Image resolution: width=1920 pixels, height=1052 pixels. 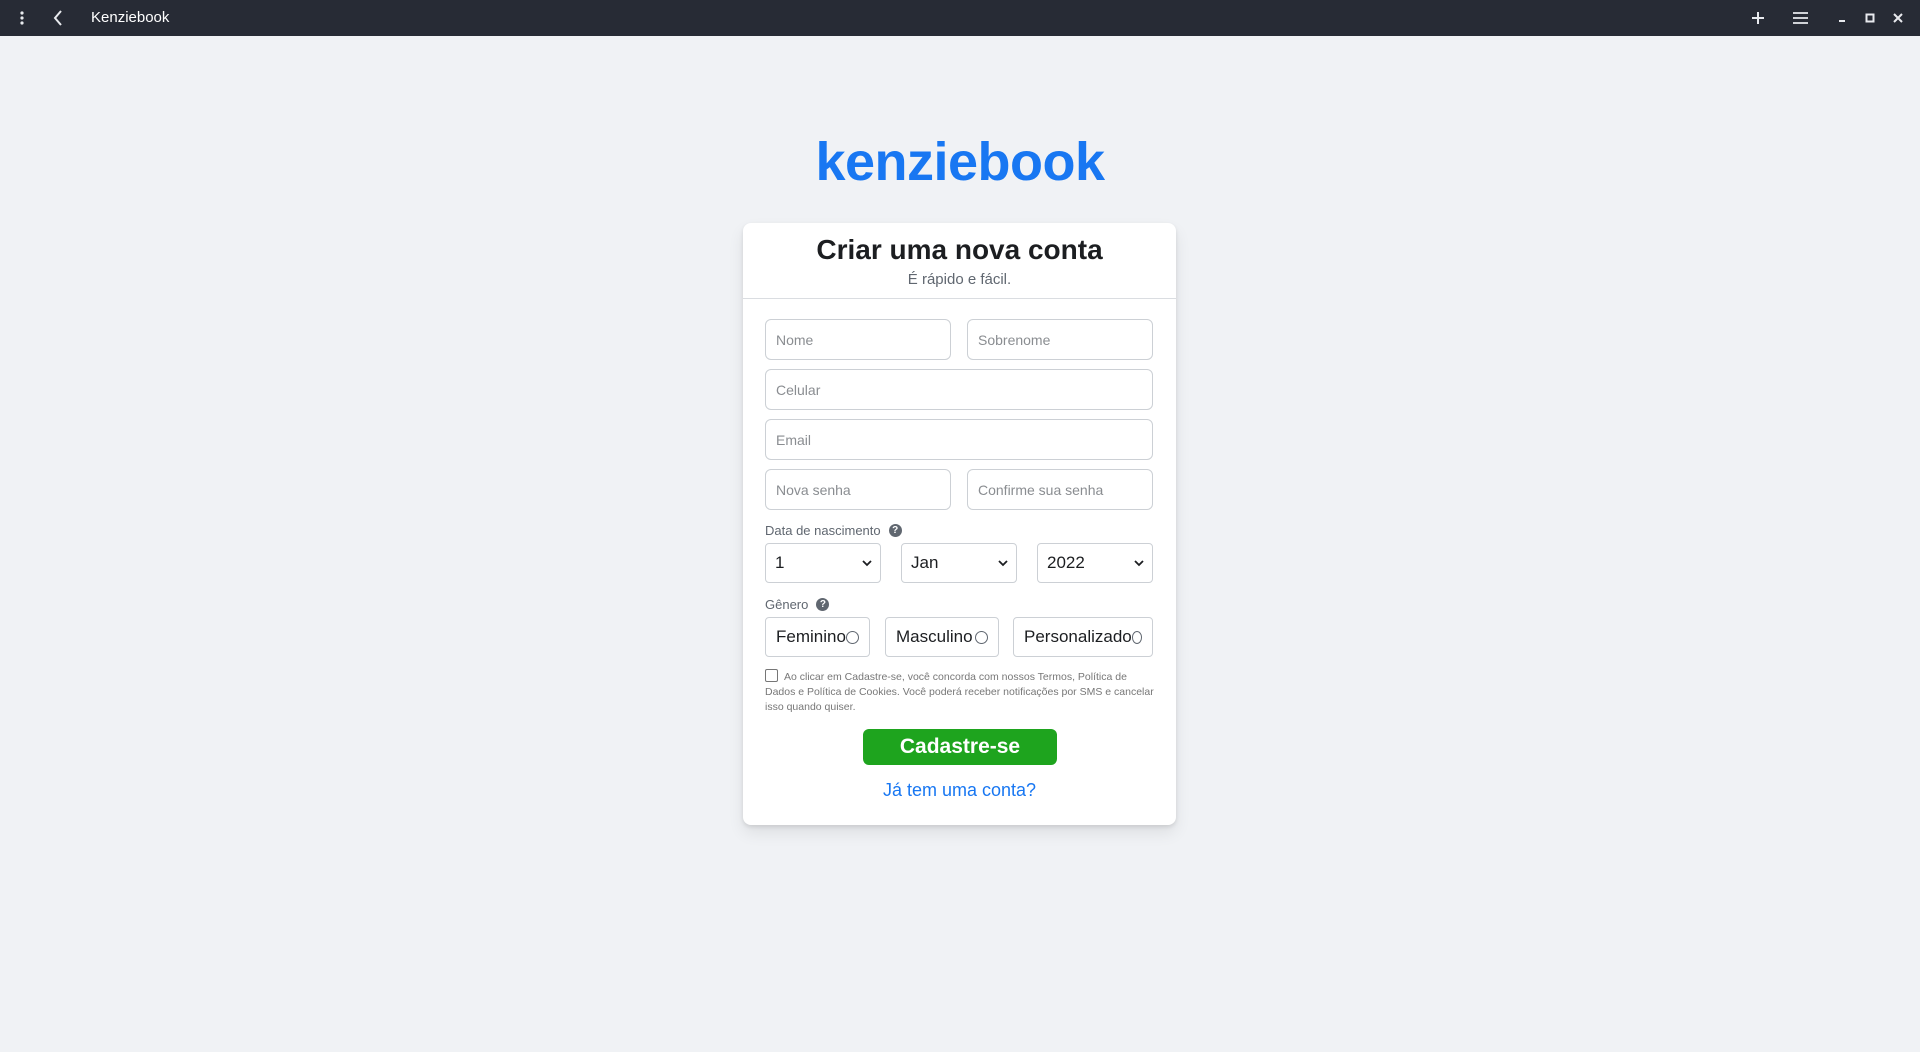 What do you see at coordinates (823, 530) in the screenshot?
I see `birthdate-label-text: Data de nascimento` at bounding box center [823, 530].